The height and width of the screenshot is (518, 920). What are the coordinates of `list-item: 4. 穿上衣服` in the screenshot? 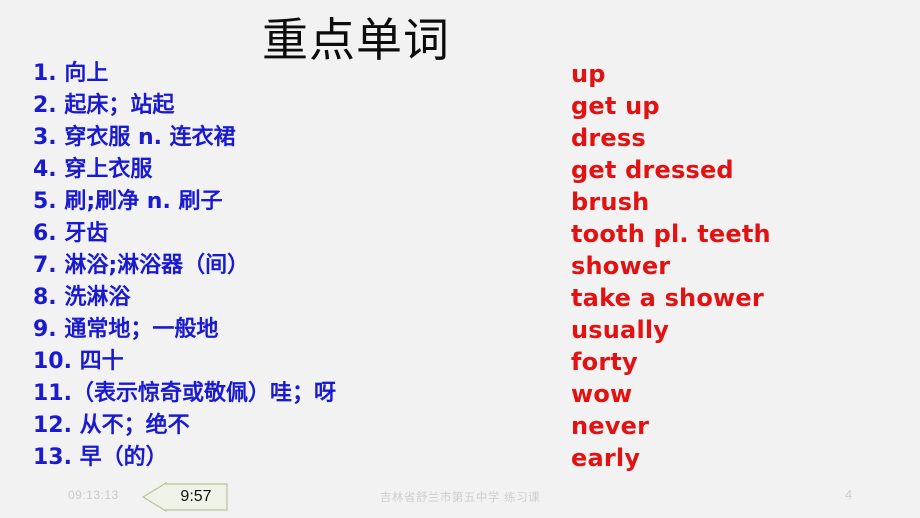 It's located at (93, 169).